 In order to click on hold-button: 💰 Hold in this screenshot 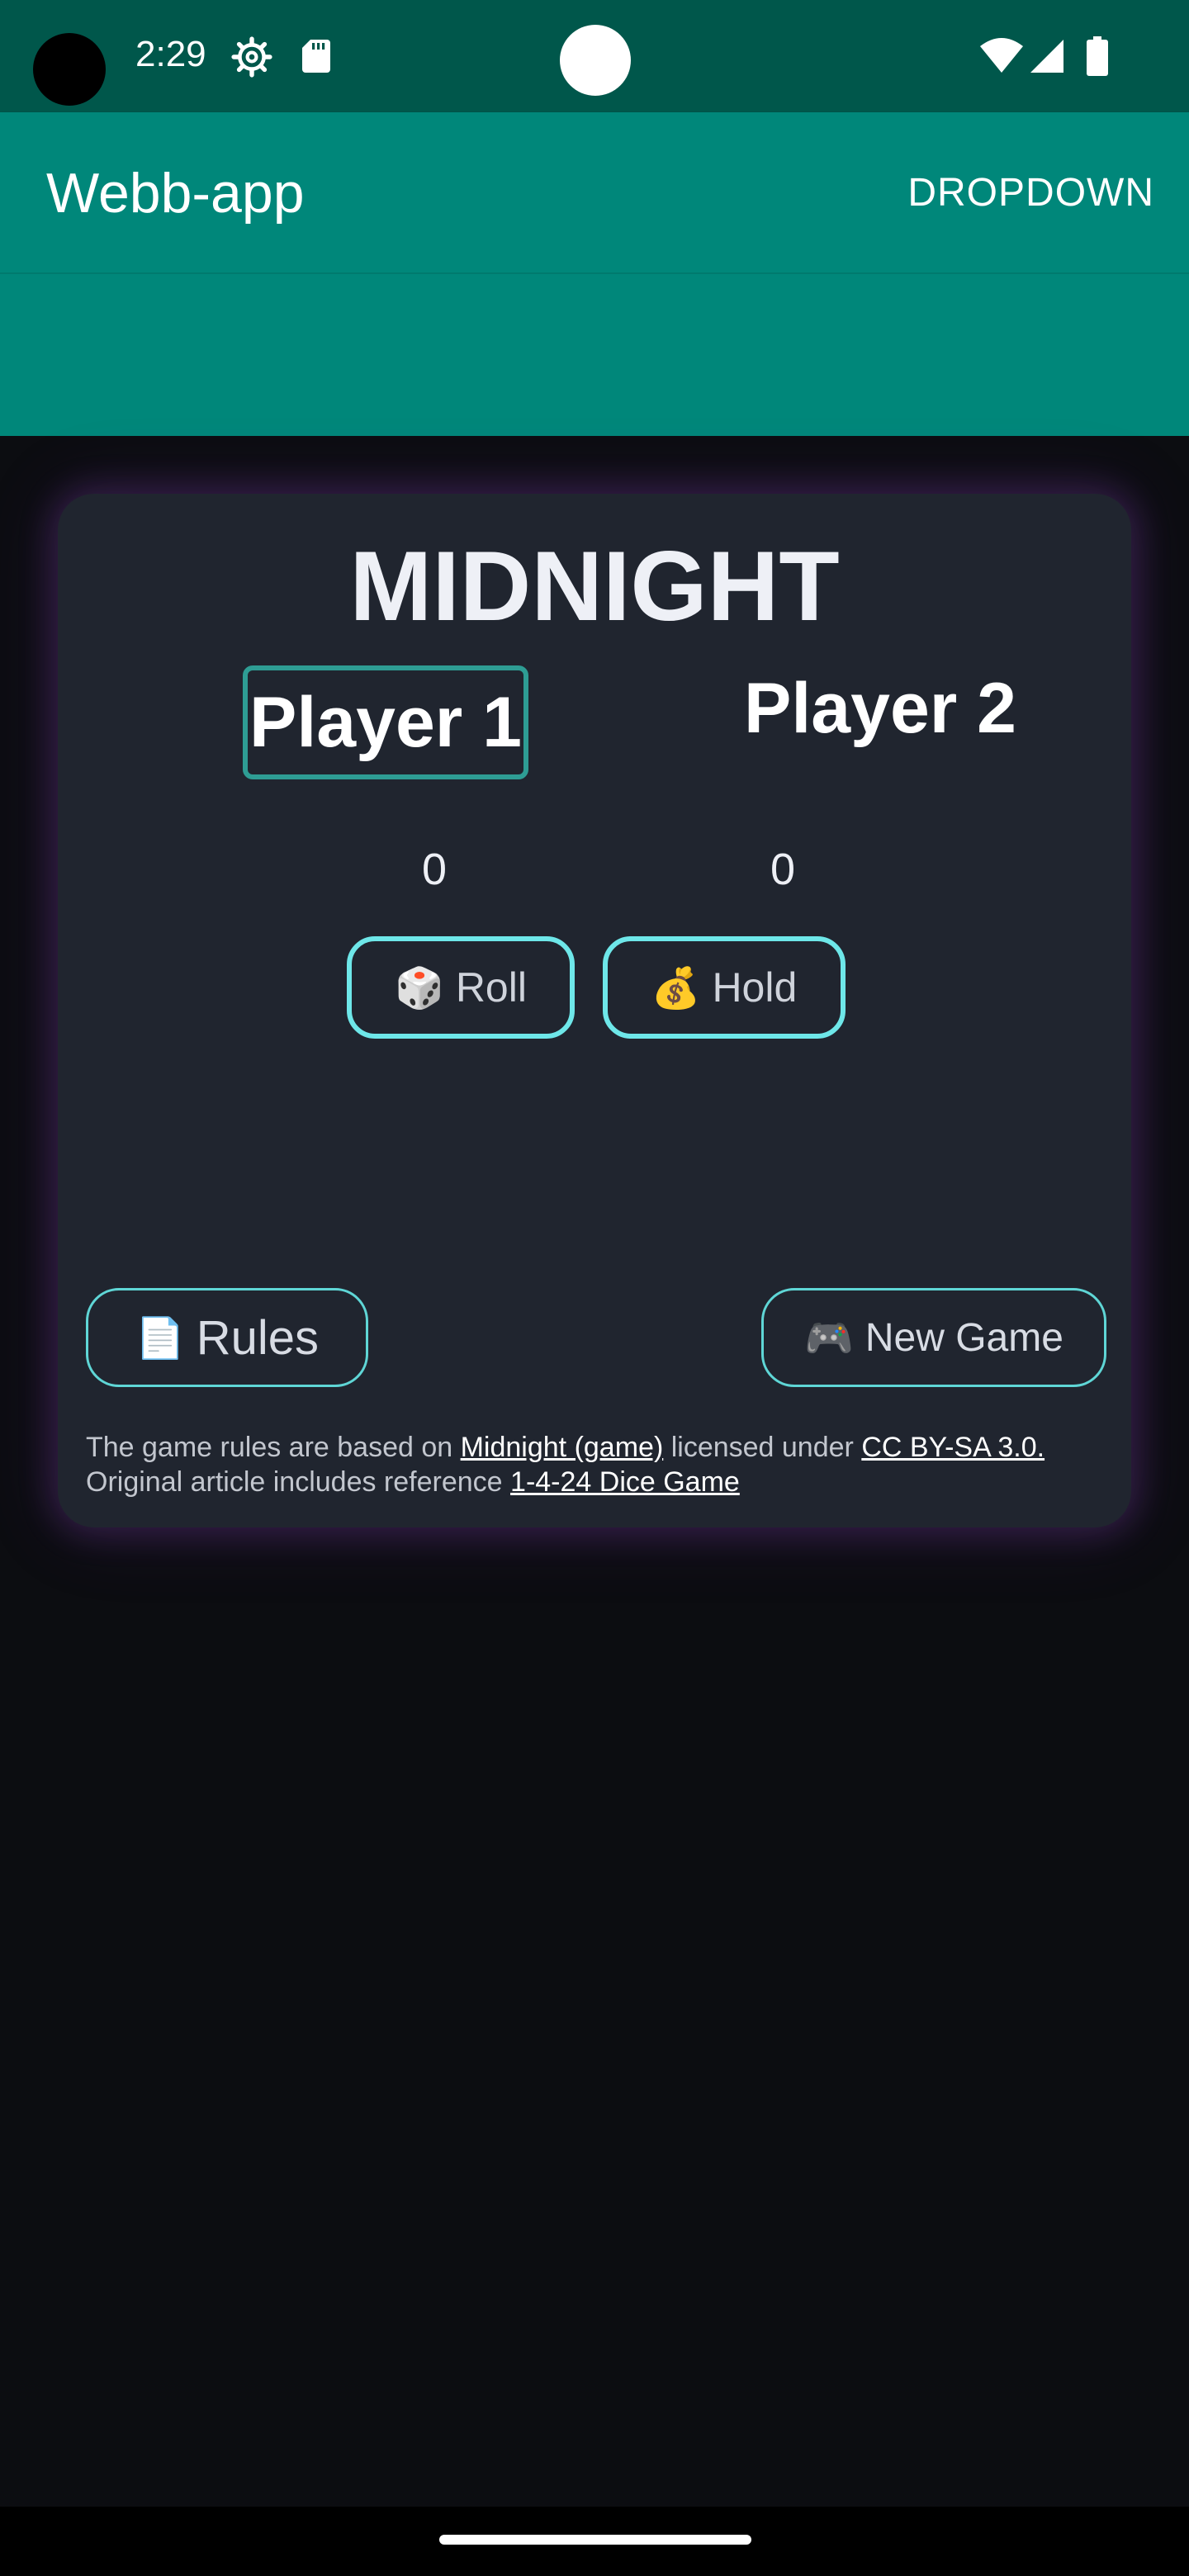, I will do `click(724, 987)`.